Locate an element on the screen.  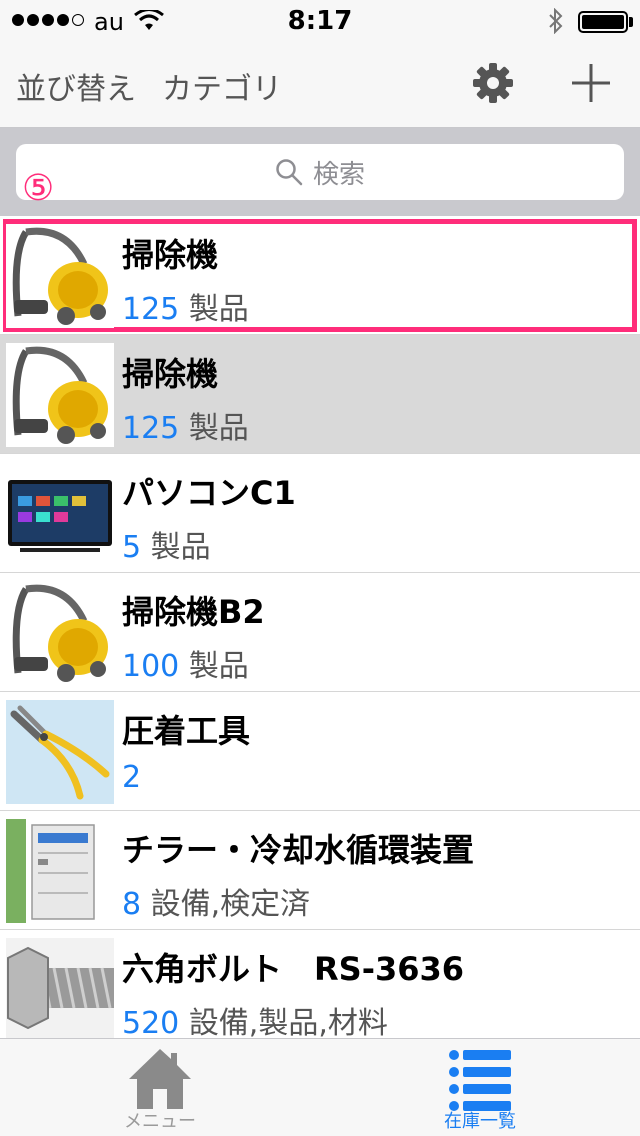
item-name: 掃除機B2 is located at coordinates (193, 612).